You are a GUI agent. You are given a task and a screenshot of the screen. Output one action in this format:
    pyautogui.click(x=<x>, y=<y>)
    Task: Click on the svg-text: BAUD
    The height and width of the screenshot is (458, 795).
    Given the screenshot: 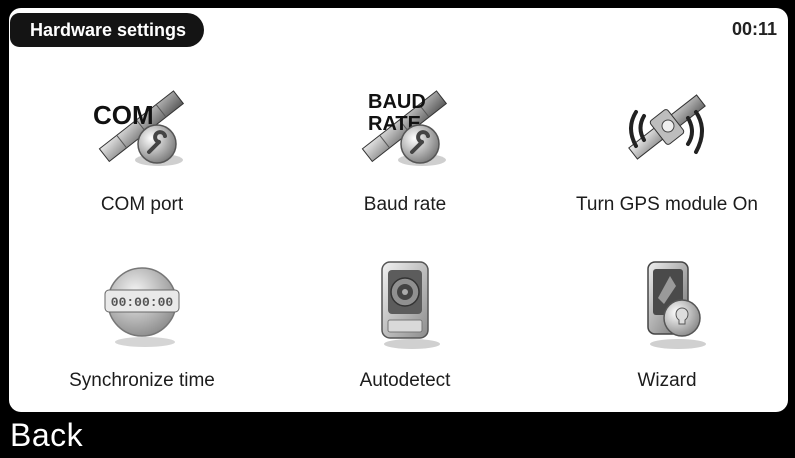 What is the action you would take?
    pyautogui.click(x=397, y=102)
    